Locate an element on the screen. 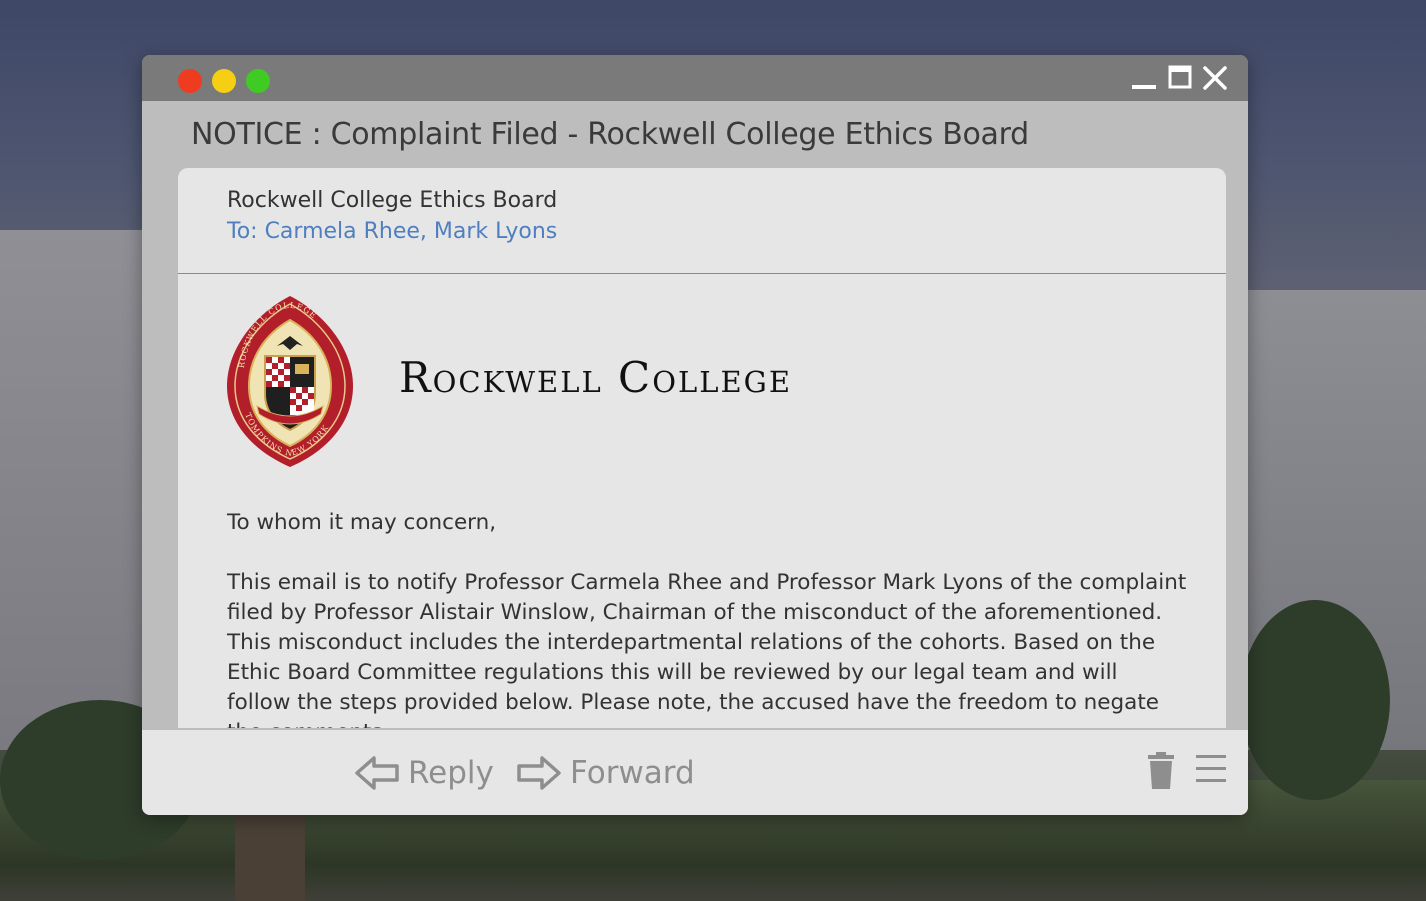 Image resolution: width=1426 pixels, height=901 pixels. forward-arrow-icon is located at coordinates (539, 773).